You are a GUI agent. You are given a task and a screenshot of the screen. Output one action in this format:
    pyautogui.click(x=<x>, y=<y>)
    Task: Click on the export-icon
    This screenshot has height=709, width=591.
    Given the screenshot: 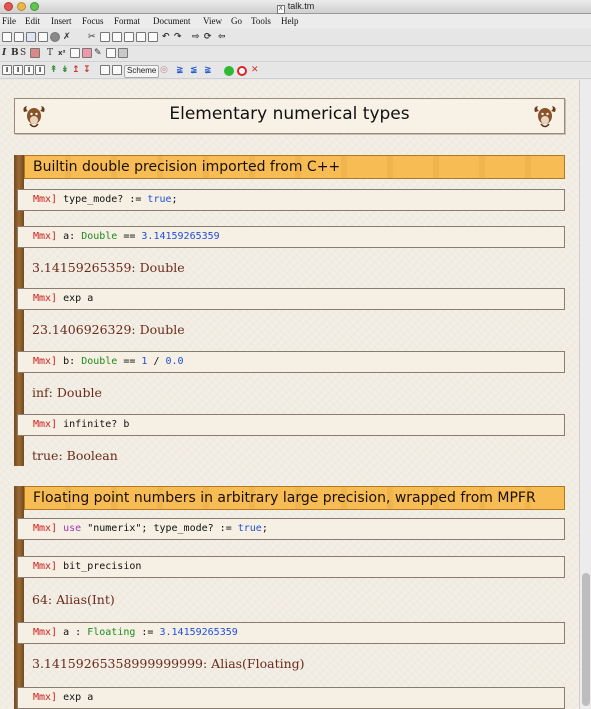 What is the action you would take?
    pyautogui.click(x=55, y=37)
    